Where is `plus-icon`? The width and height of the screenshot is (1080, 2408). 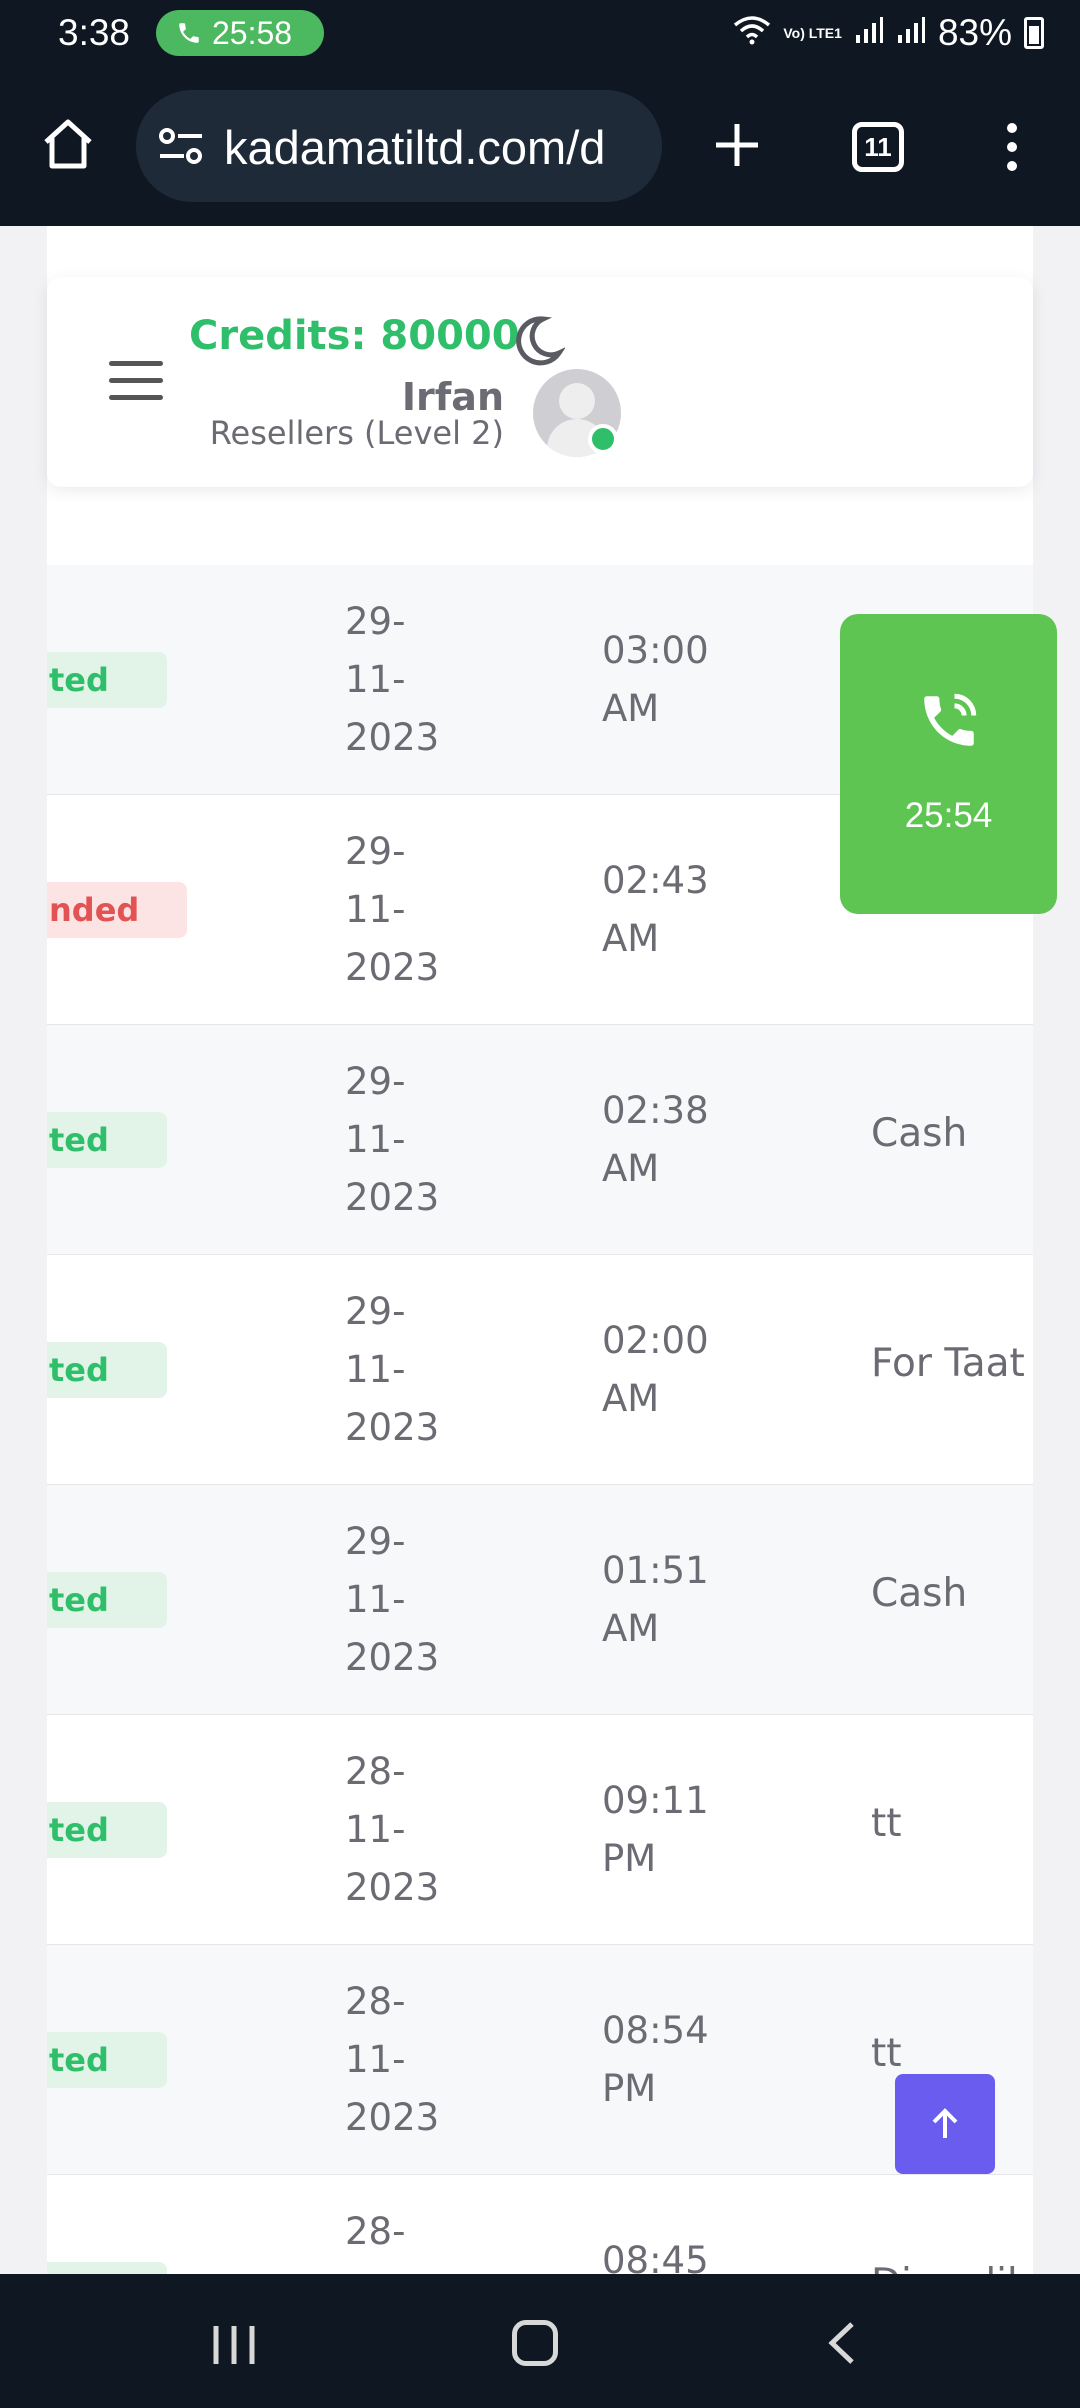 plus-icon is located at coordinates (737, 147).